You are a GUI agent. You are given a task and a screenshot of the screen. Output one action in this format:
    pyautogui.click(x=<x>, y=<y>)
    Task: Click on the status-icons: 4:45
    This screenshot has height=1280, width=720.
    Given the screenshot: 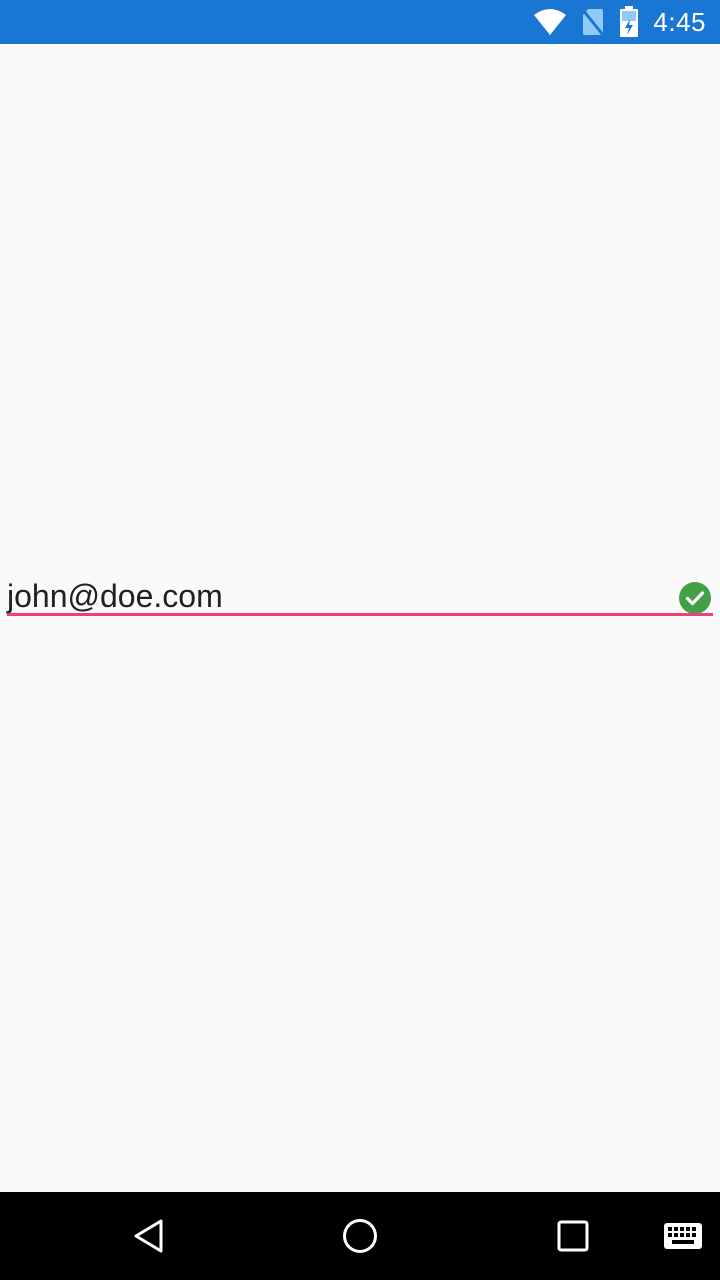 What is the action you would take?
    pyautogui.click(x=619, y=22)
    